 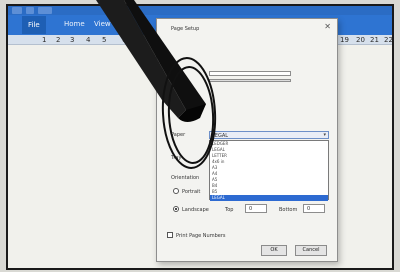 I want to click on cancel-button: Cancel, so click(x=311, y=250).